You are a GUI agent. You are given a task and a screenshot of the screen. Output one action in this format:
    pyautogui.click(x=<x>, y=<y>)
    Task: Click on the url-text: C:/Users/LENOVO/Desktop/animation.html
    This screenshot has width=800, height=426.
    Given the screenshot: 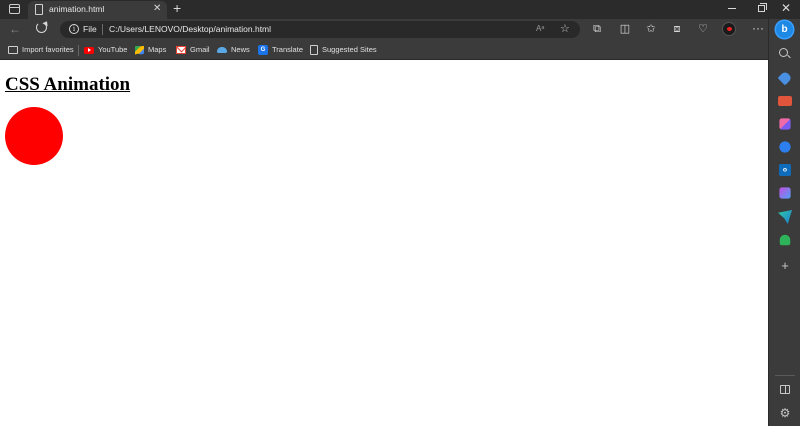 What is the action you would take?
    pyautogui.click(x=190, y=29)
    